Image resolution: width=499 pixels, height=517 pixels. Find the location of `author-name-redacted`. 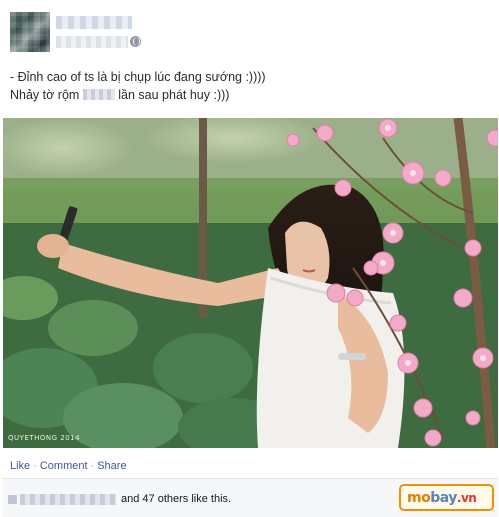

author-name-redacted is located at coordinates (94, 22).